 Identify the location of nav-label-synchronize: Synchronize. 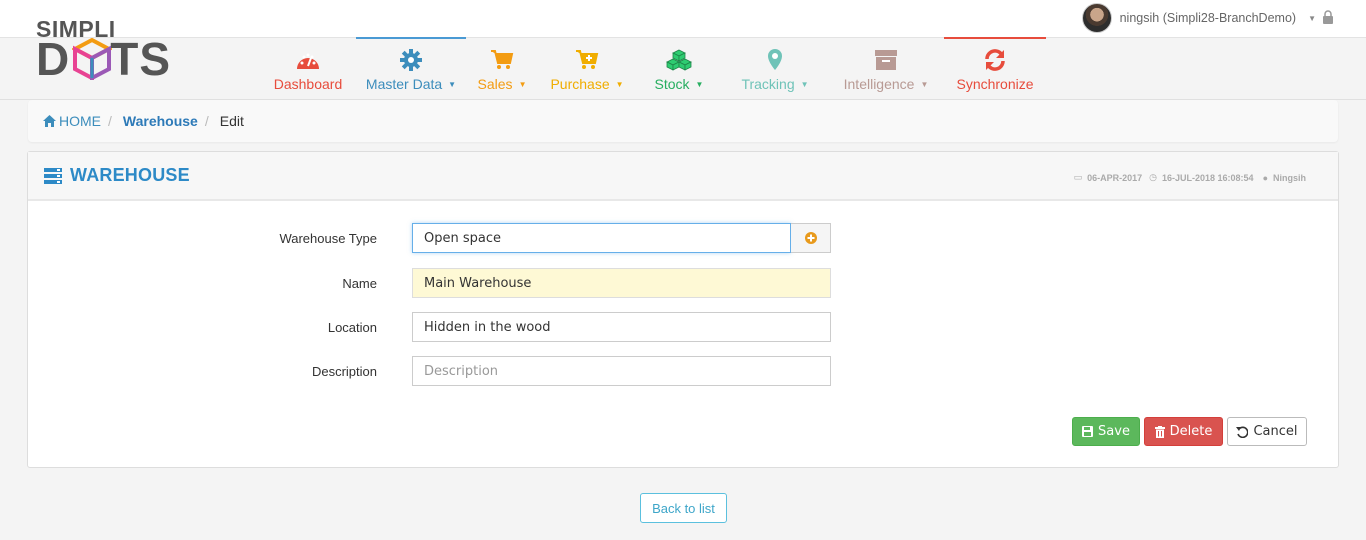
(995, 84).